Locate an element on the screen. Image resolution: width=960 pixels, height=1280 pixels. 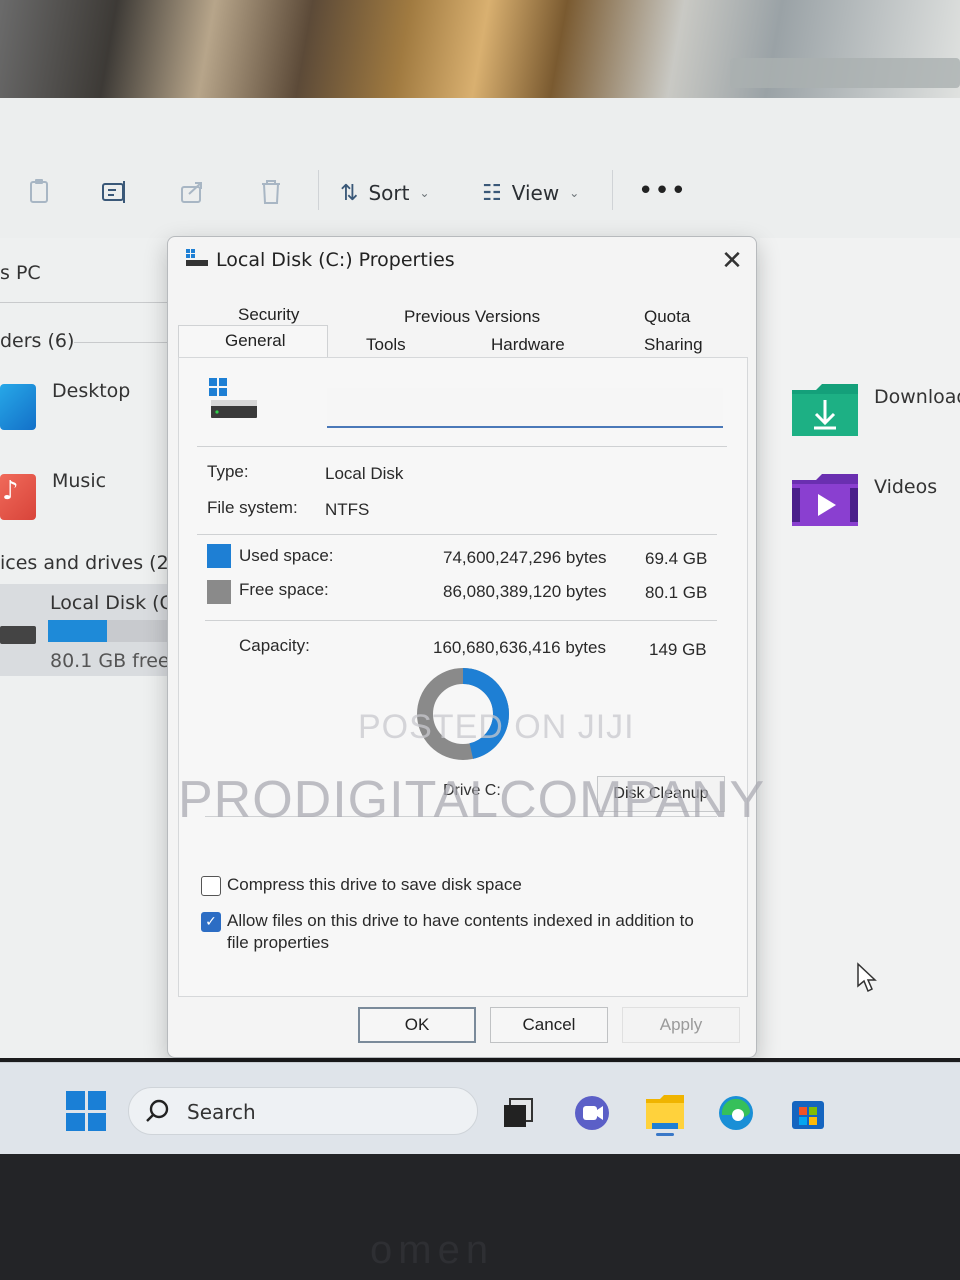
dialog-title: Local Disk (C:) Properties is located at coordinates (335, 260).